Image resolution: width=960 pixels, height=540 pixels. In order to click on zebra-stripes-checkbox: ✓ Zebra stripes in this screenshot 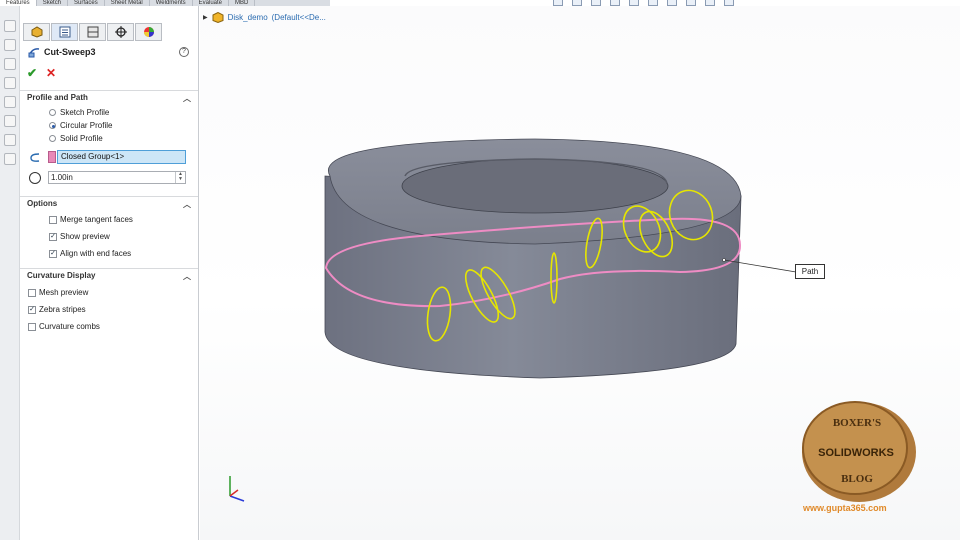, I will do `click(57, 309)`.